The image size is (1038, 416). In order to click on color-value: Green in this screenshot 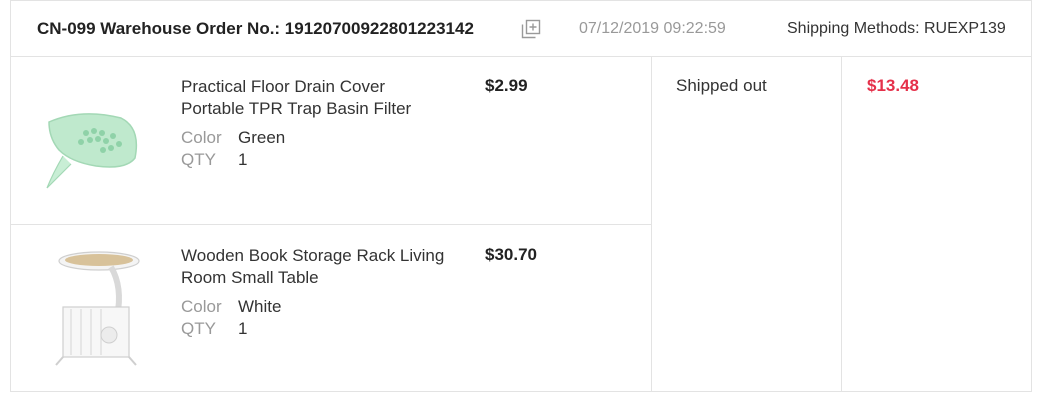, I will do `click(262, 137)`.